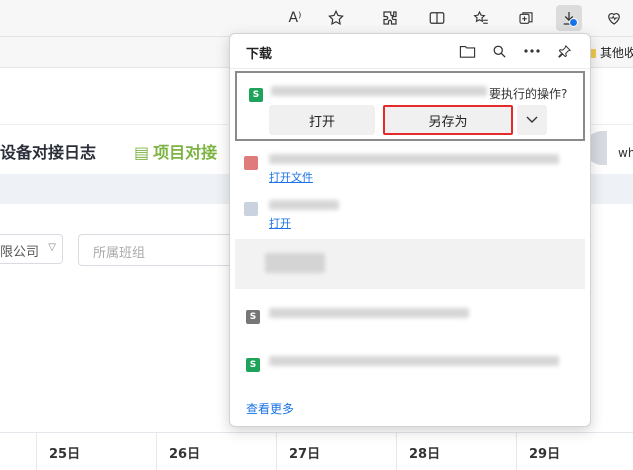  I want to click on downloads-icon, so click(569, 18).